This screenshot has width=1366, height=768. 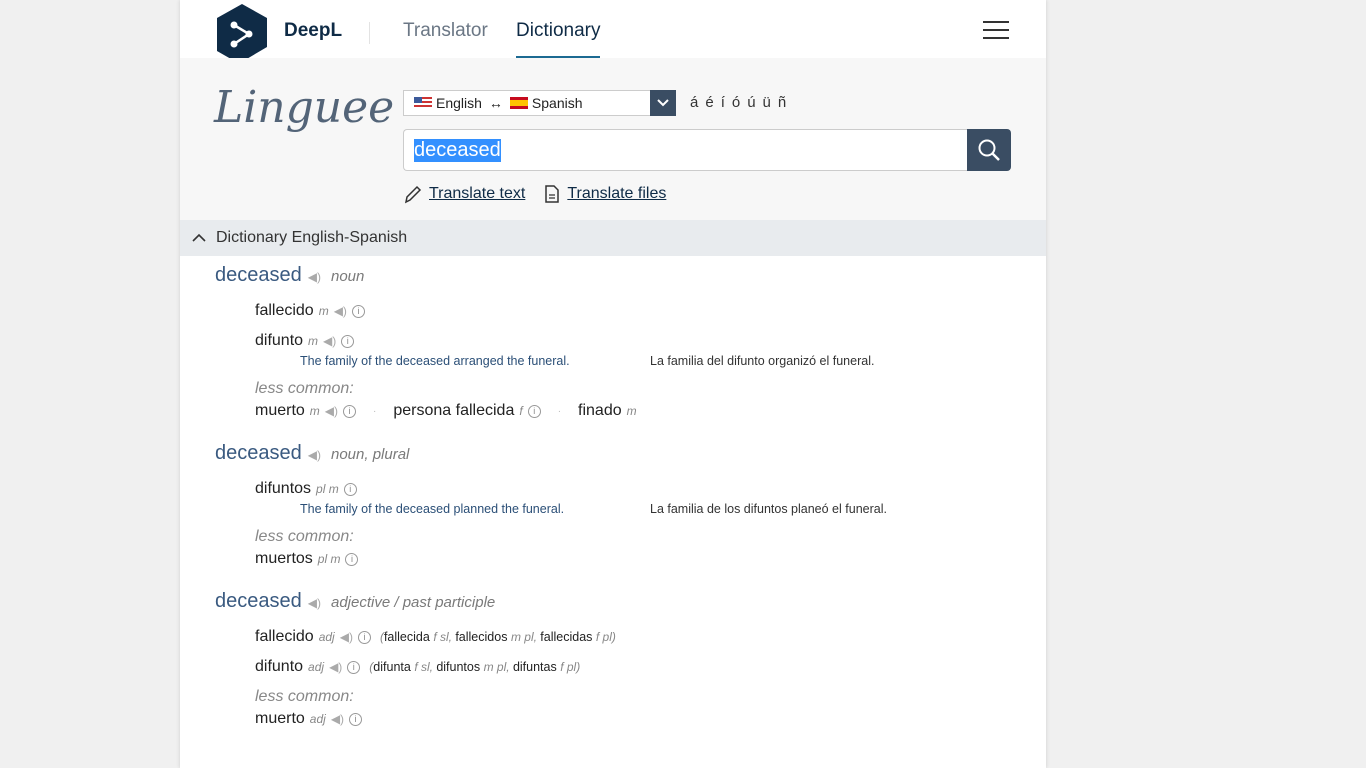 I want to click on swap-arrows-icon: ↔, so click(x=495, y=103).